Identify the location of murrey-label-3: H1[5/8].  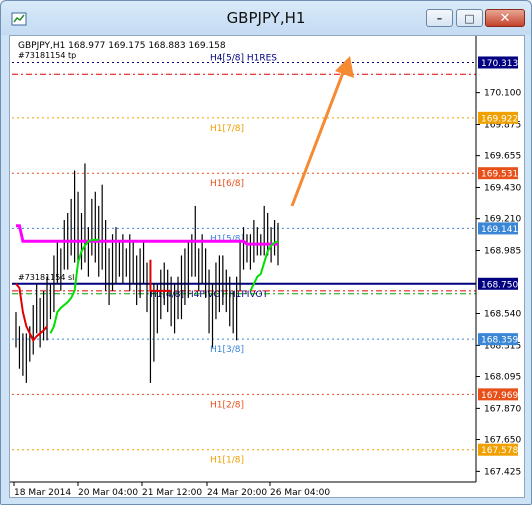
(227, 239).